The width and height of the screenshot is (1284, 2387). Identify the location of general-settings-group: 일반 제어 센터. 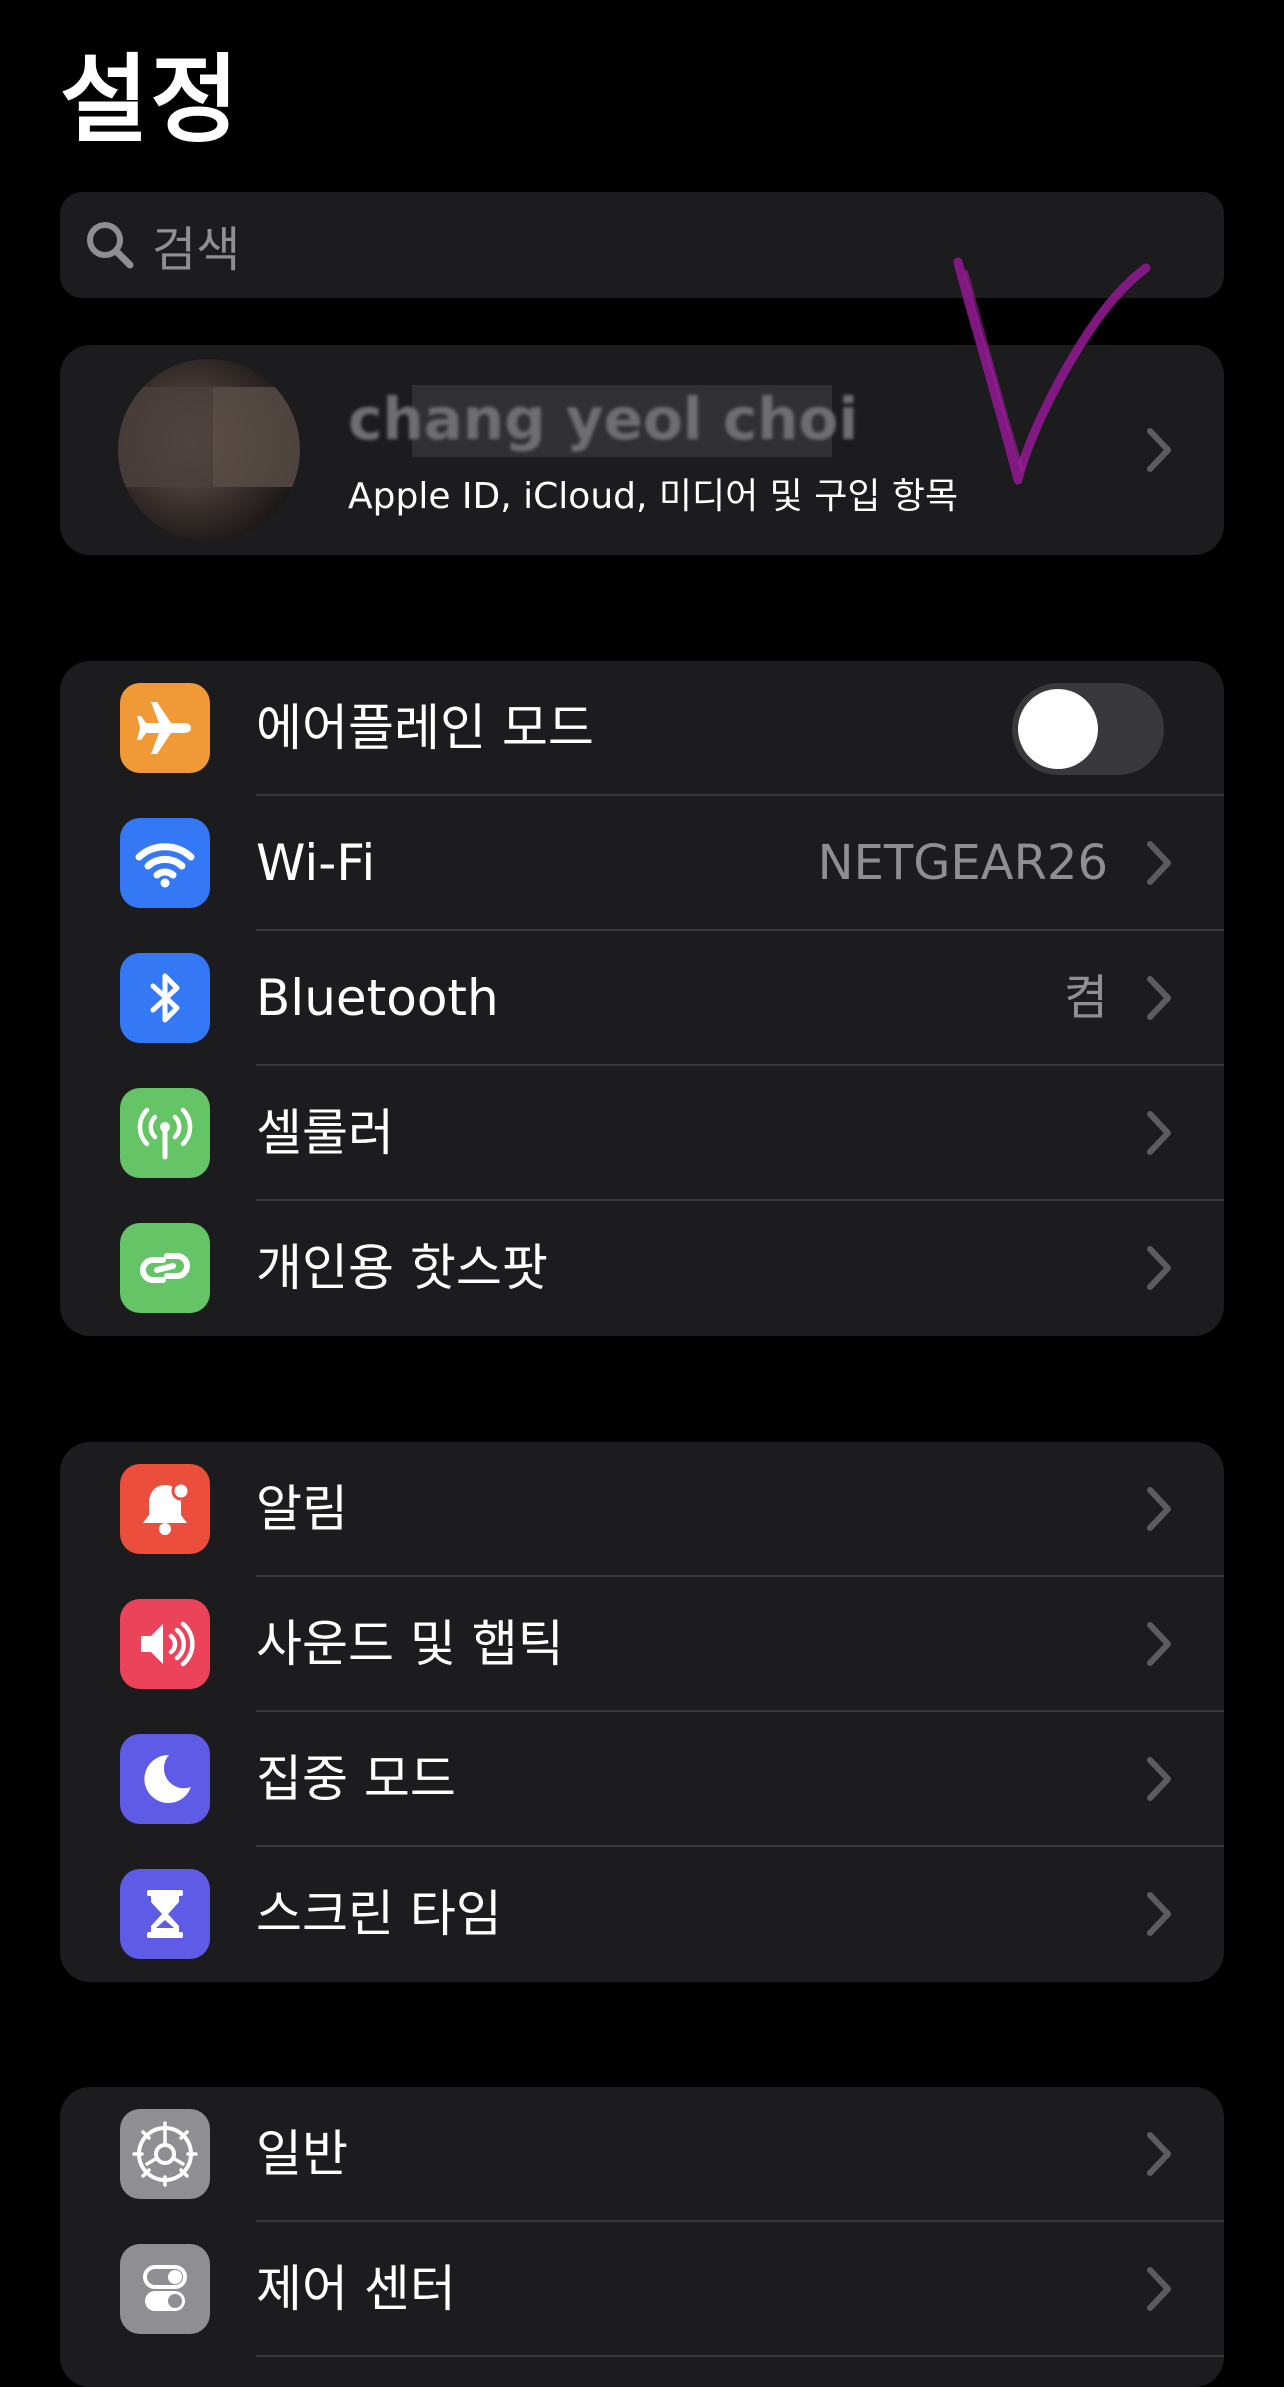
(642, 2237).